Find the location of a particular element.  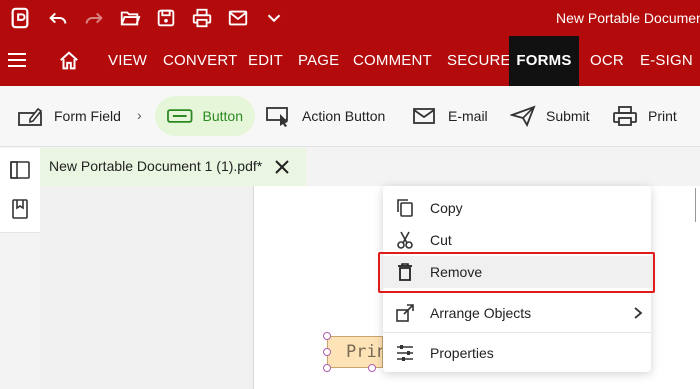

remove-highlight-box is located at coordinates (516, 272).